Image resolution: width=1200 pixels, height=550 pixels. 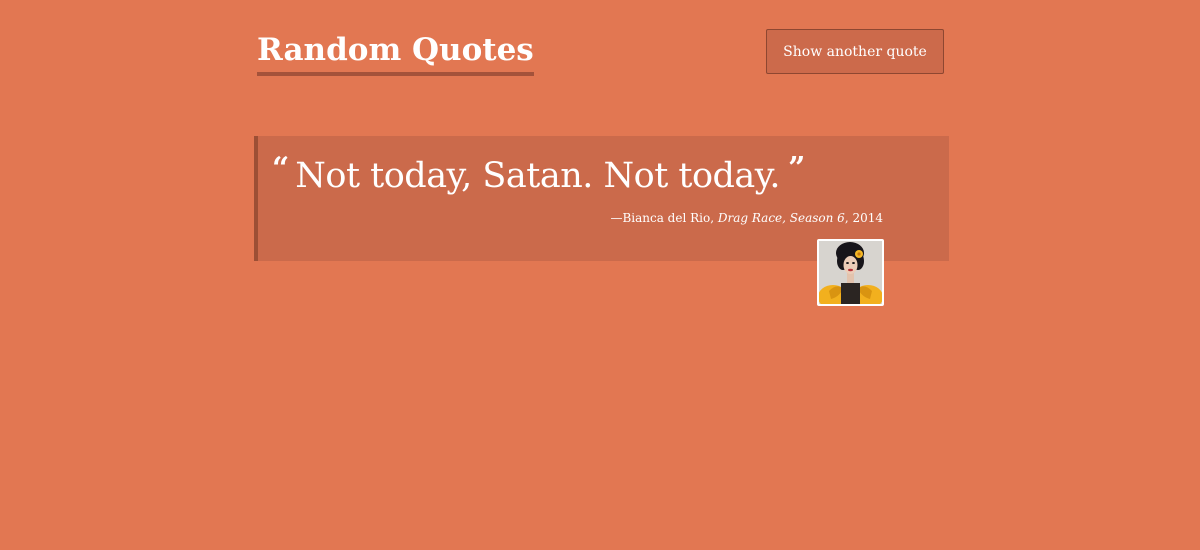 What do you see at coordinates (867, 218) in the screenshot?
I see `quote-year: 2014` at bounding box center [867, 218].